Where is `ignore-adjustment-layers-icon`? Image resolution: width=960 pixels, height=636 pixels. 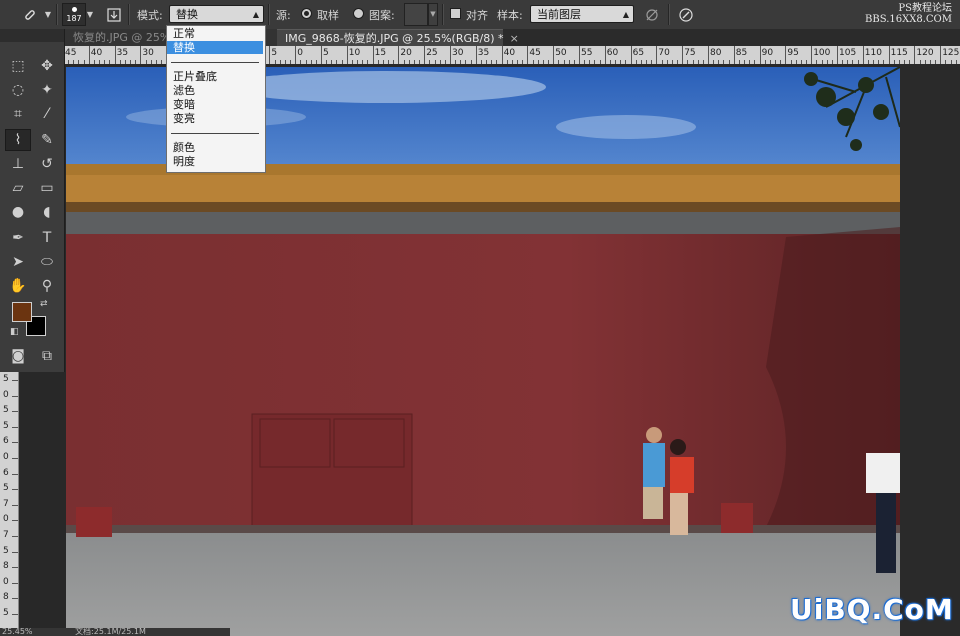 ignore-adjustment-layers-icon is located at coordinates (652, 14).